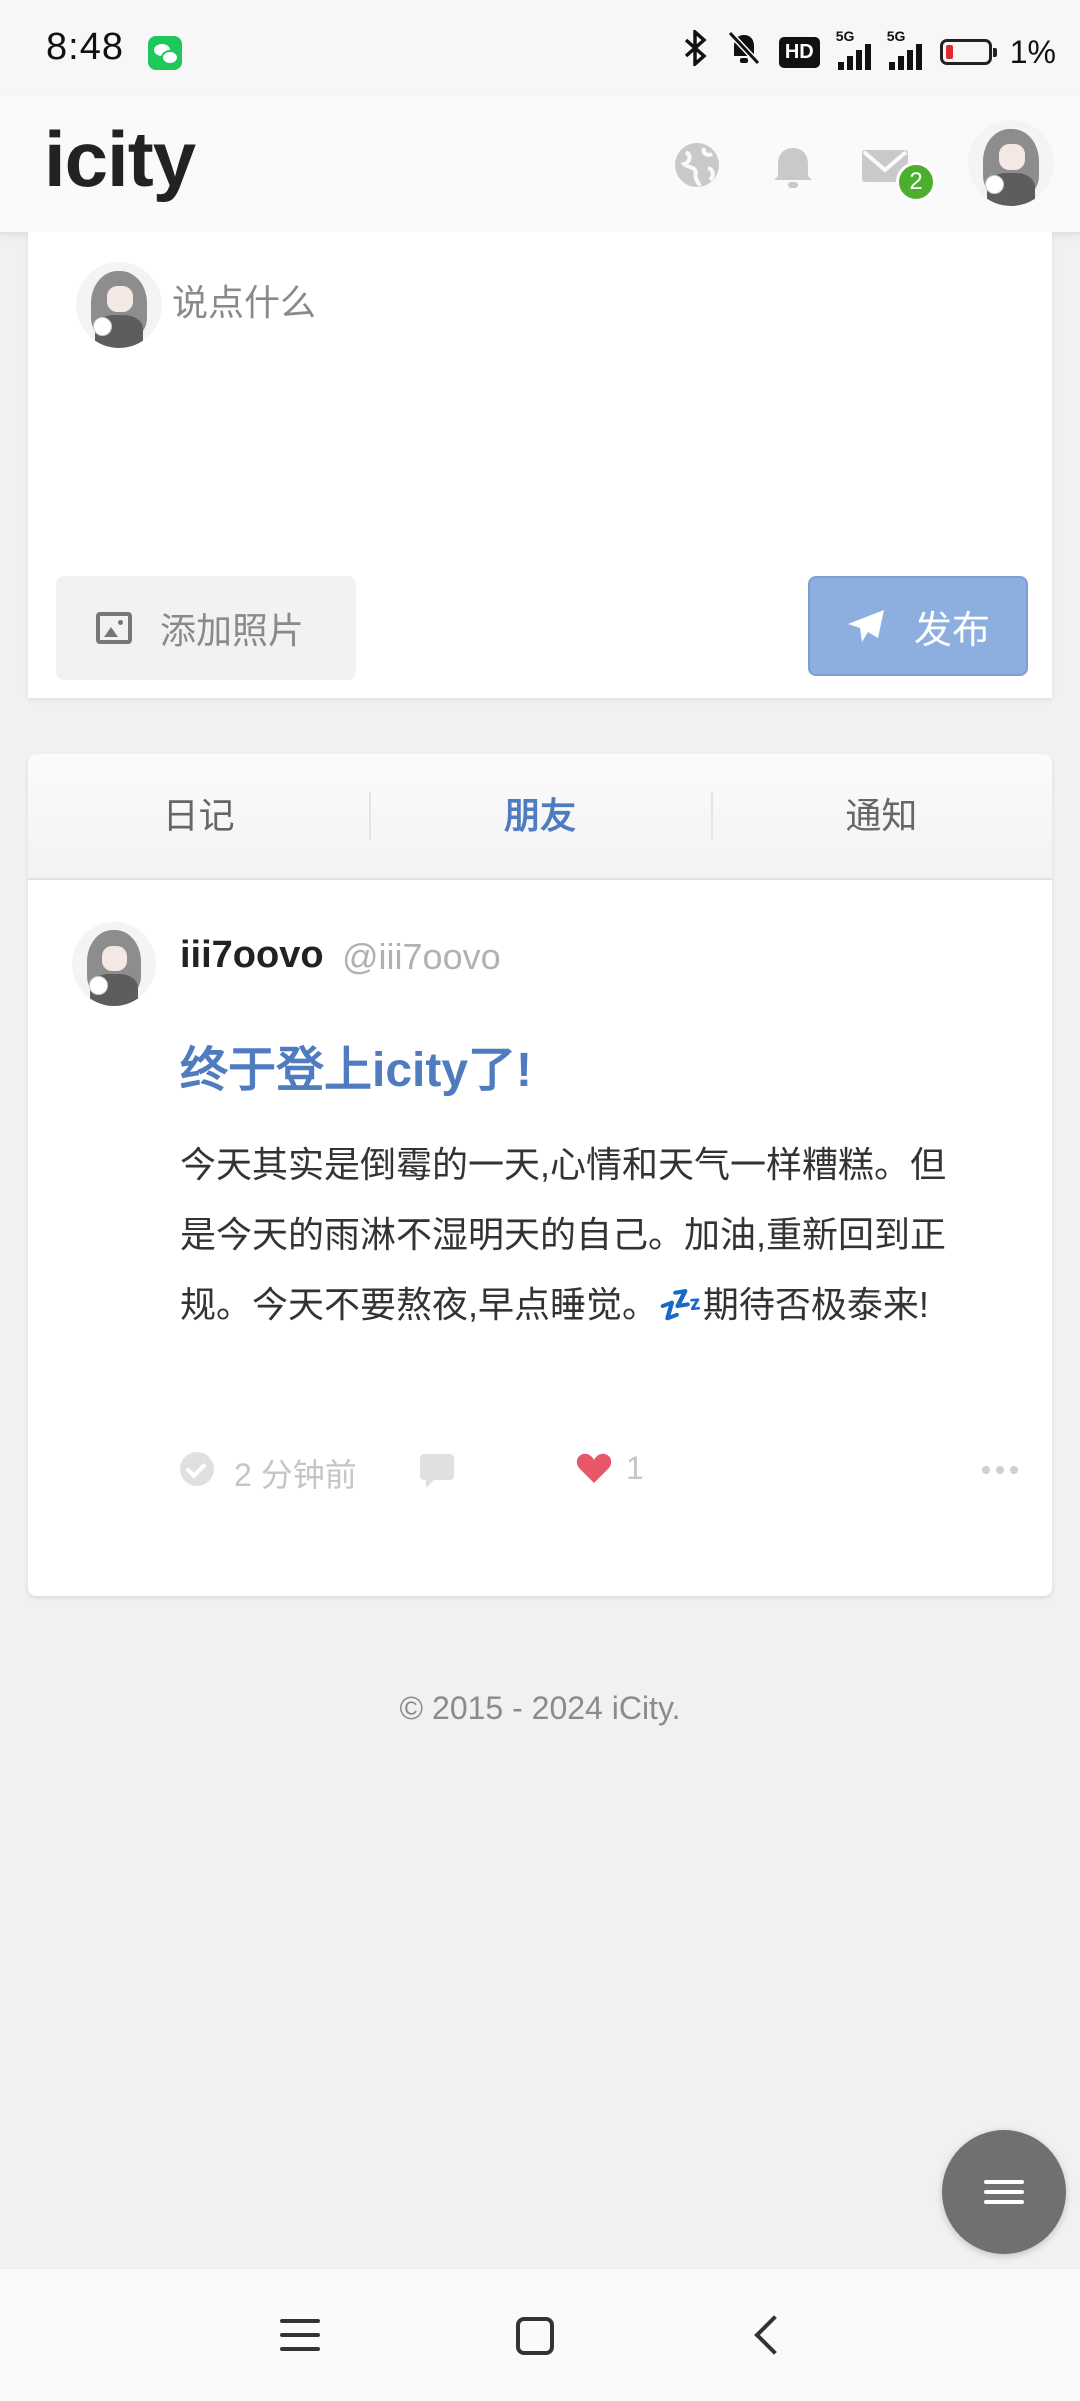  Describe the element at coordinates (197, 1469) in the screenshot. I see `check-icon` at that location.